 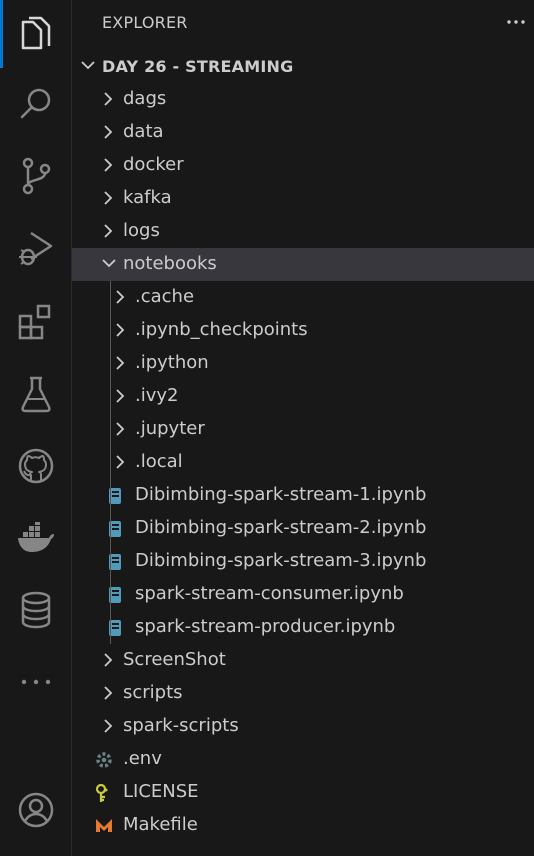 What do you see at coordinates (157, 395) in the screenshot?
I see `tree-item-label: .ivy2` at bounding box center [157, 395].